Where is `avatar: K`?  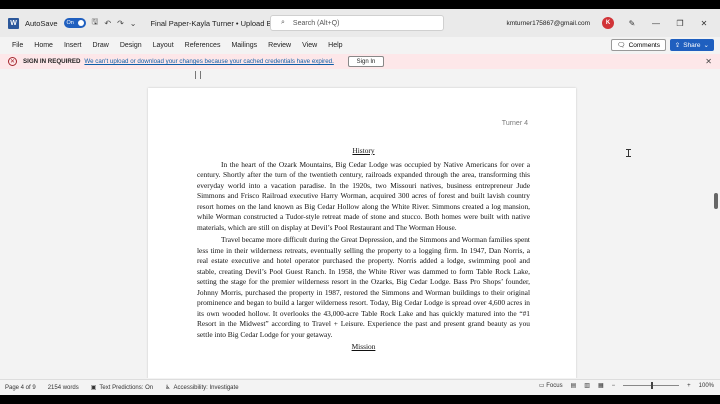
avatar: K is located at coordinates (608, 23).